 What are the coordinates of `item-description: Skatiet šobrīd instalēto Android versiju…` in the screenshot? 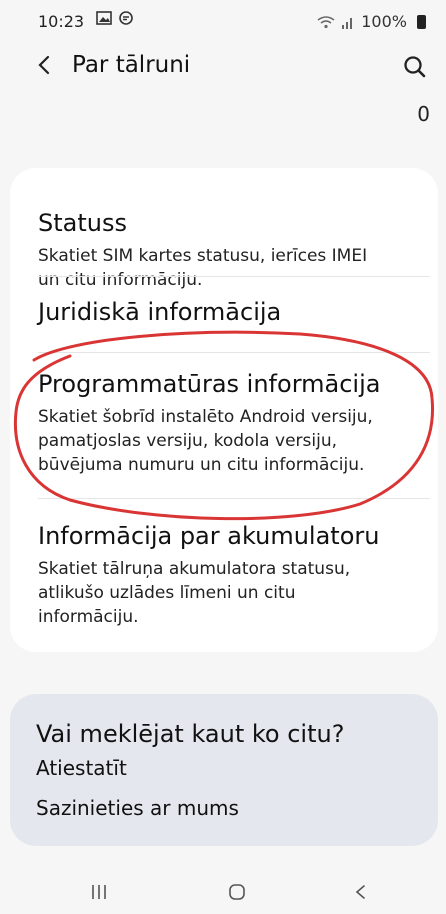 It's located at (230, 441).